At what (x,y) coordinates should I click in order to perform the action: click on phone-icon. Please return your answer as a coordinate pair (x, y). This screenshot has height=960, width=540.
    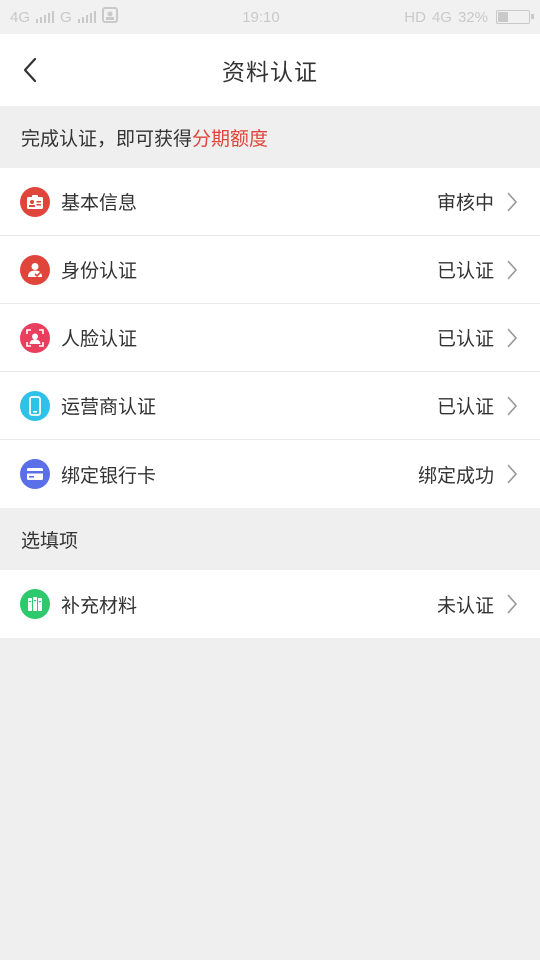
    Looking at the image, I should click on (35, 405).